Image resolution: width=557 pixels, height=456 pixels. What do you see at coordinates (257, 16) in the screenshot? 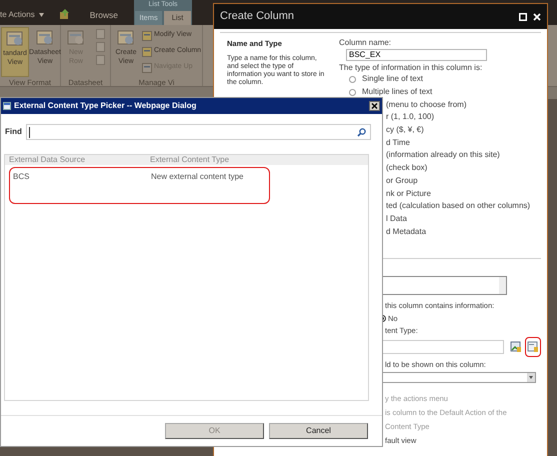
I see `dialog-title: Create Column` at bounding box center [257, 16].